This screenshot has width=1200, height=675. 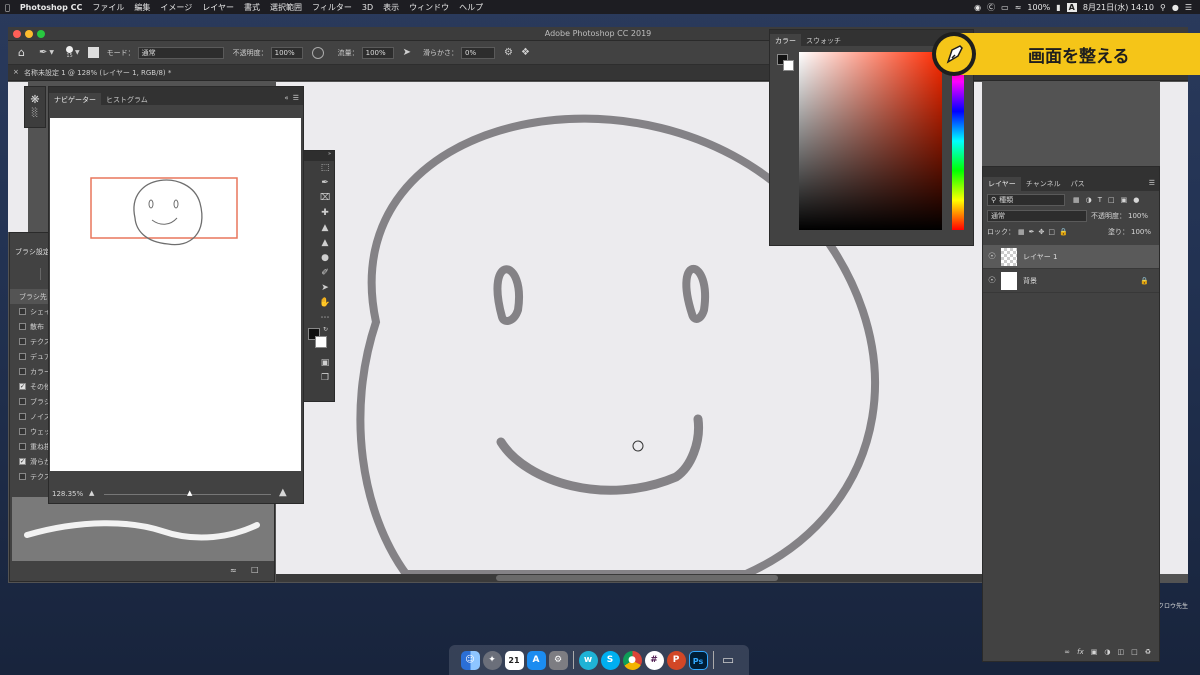 I want to click on clock: 8月21日(水) 14:10, so click(x=1118, y=7).